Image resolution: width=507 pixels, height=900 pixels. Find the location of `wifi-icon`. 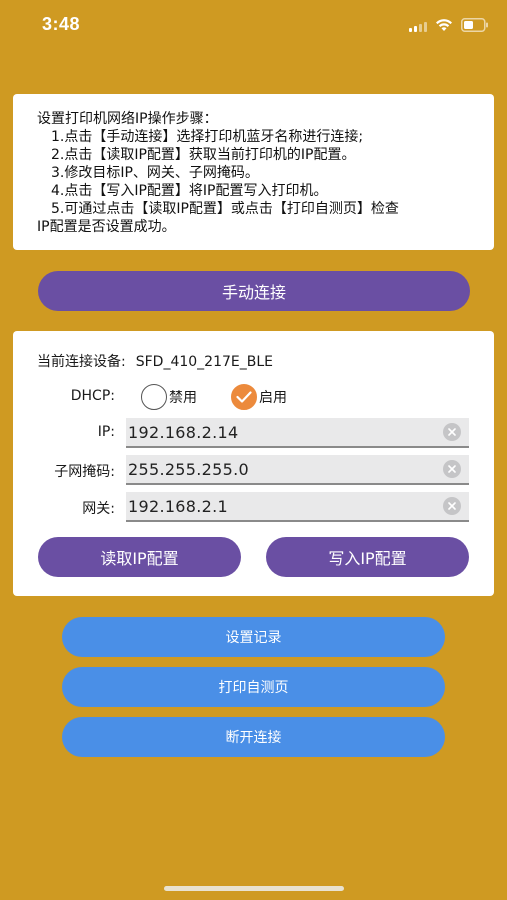

wifi-icon is located at coordinates (444, 25).